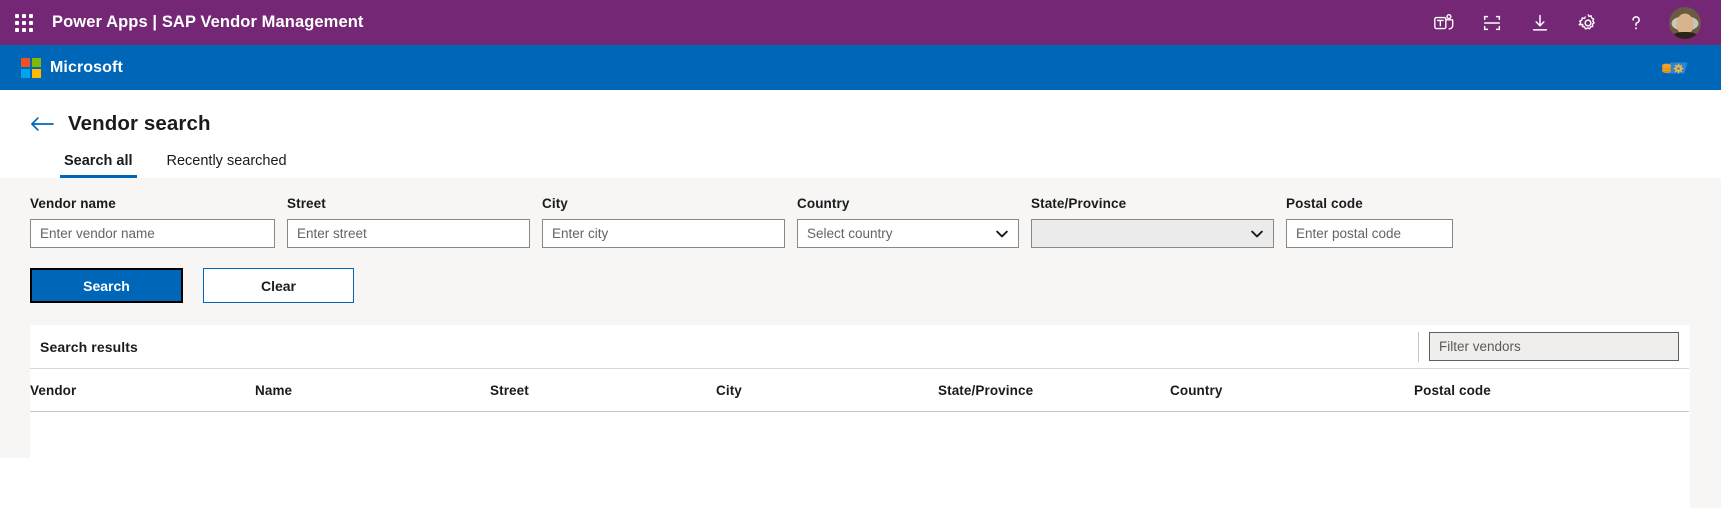  Describe the element at coordinates (859, 347) in the screenshot. I see `results-header: Search results` at that location.